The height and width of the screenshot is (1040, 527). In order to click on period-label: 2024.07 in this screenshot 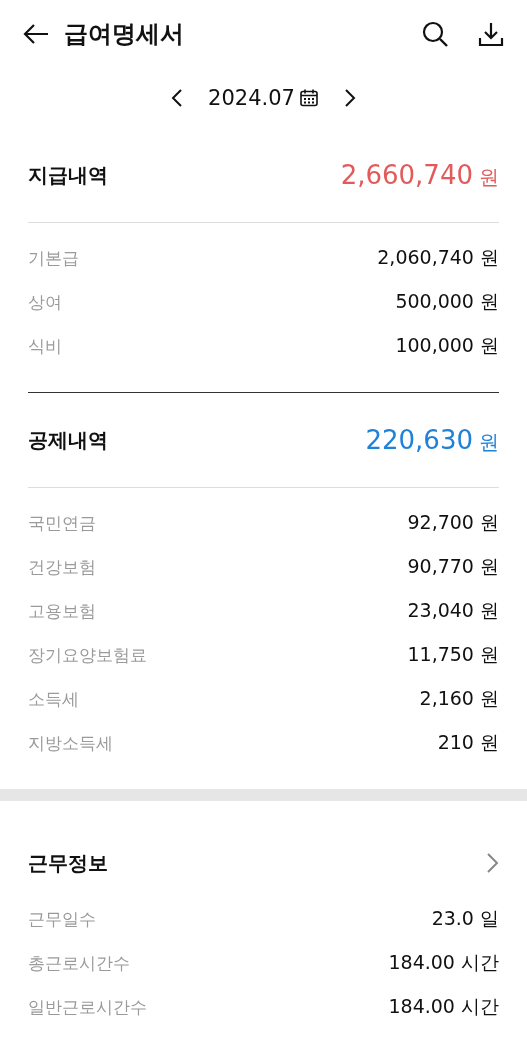, I will do `click(251, 98)`.